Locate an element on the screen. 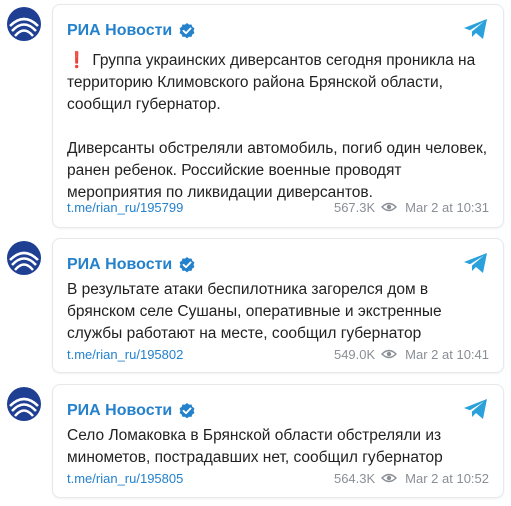  view-count: 567.3K is located at coordinates (354, 207).